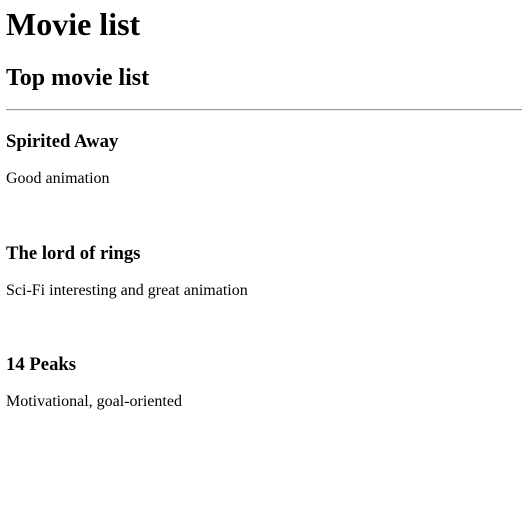 The width and height of the screenshot is (522, 524). What do you see at coordinates (73, 24) in the screenshot?
I see `page-title: Movie list` at bounding box center [73, 24].